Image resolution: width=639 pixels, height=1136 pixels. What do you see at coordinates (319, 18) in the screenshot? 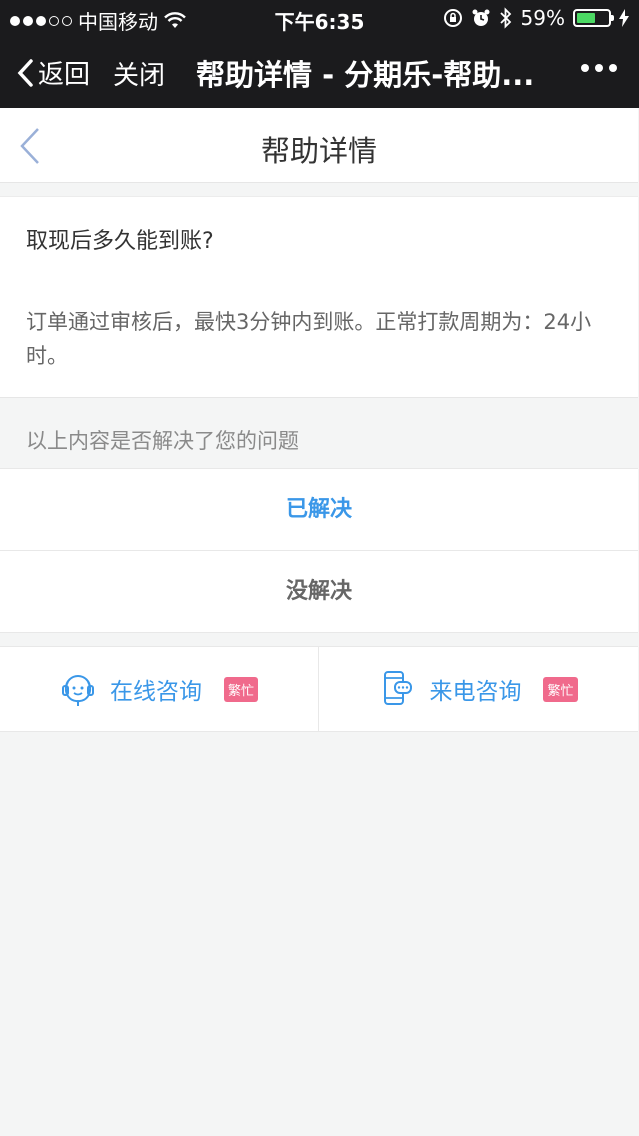
I see `status-bar: 中国移动 下午6:35 59%` at bounding box center [319, 18].